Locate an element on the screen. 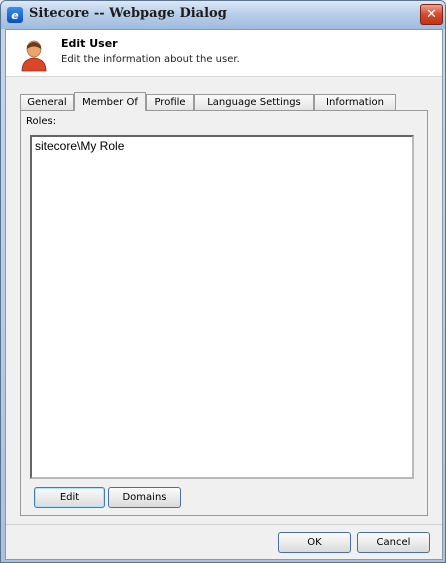 The width and height of the screenshot is (446, 563). edit-button: Edit is located at coordinates (69, 497).